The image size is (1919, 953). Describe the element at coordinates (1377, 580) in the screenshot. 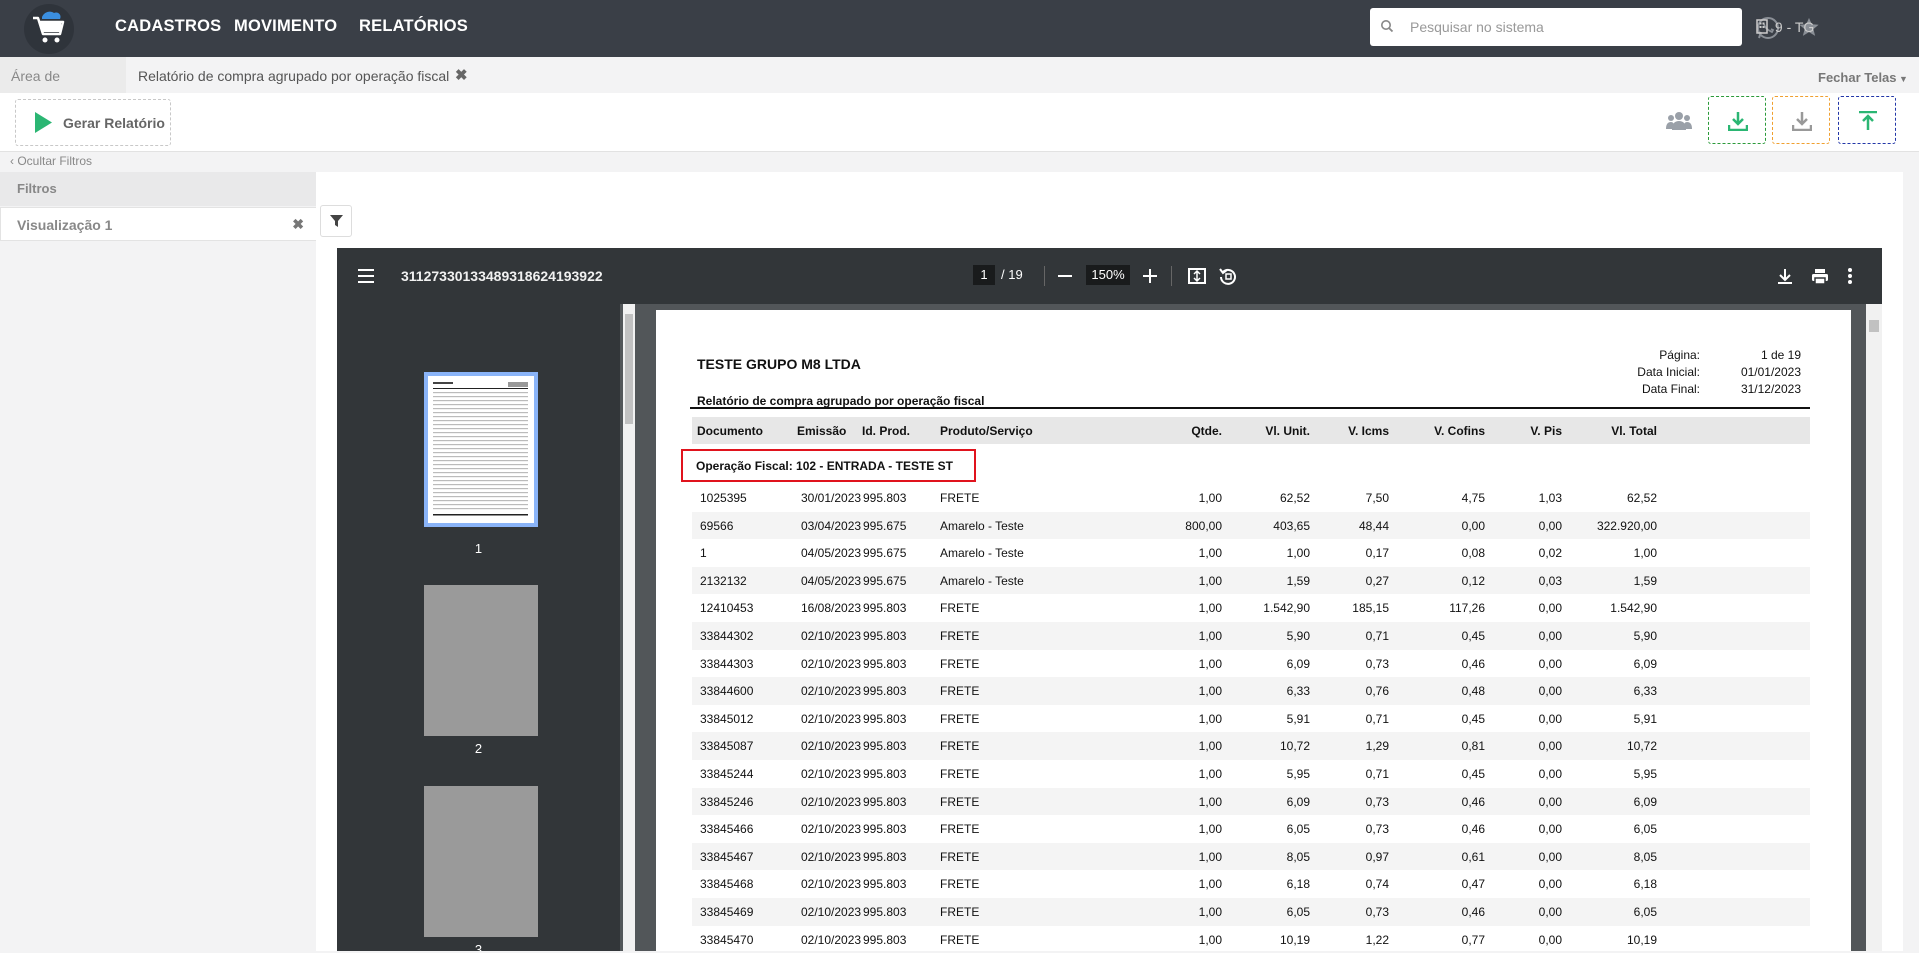

I see `table-cell: 0,27` at that location.